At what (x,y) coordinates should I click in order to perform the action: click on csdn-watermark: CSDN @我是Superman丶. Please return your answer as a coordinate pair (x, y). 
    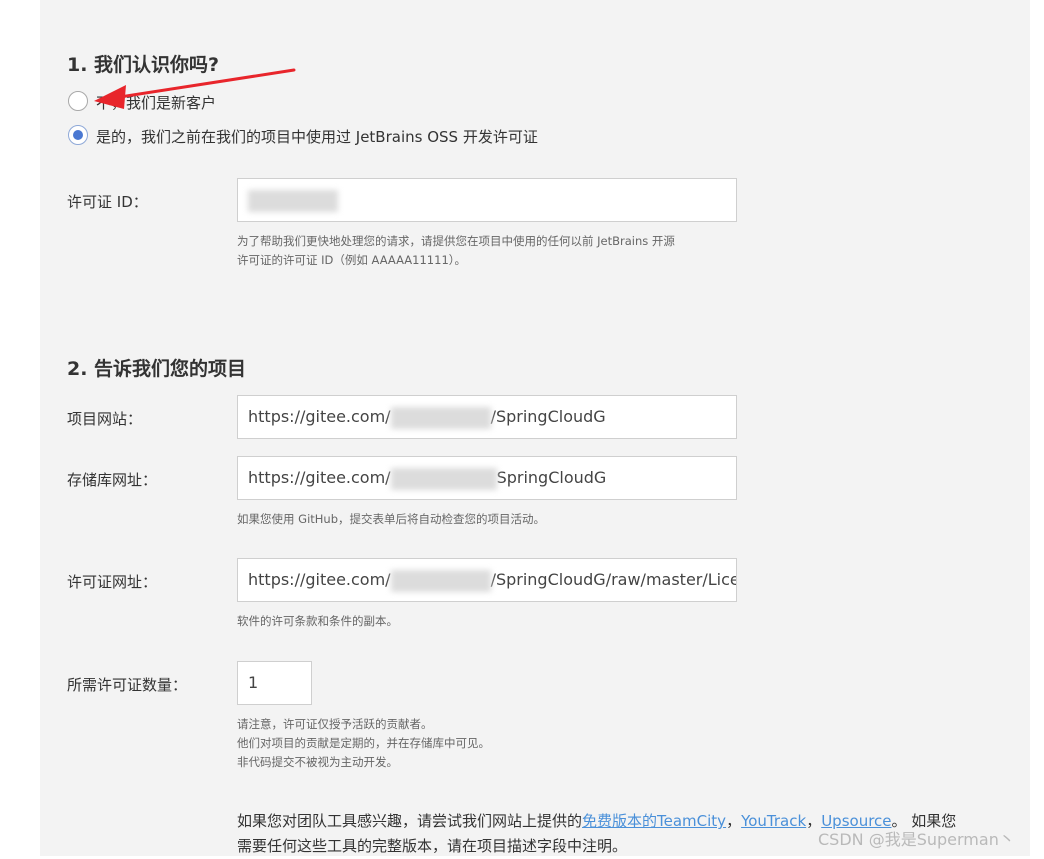
    Looking at the image, I should click on (916, 839).